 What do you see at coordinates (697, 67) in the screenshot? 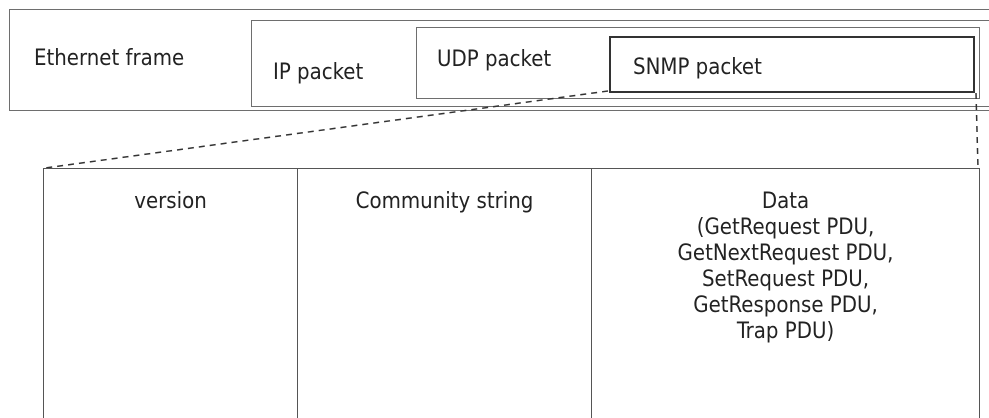
I see `snmp-packet-label: SNMP packet` at bounding box center [697, 67].